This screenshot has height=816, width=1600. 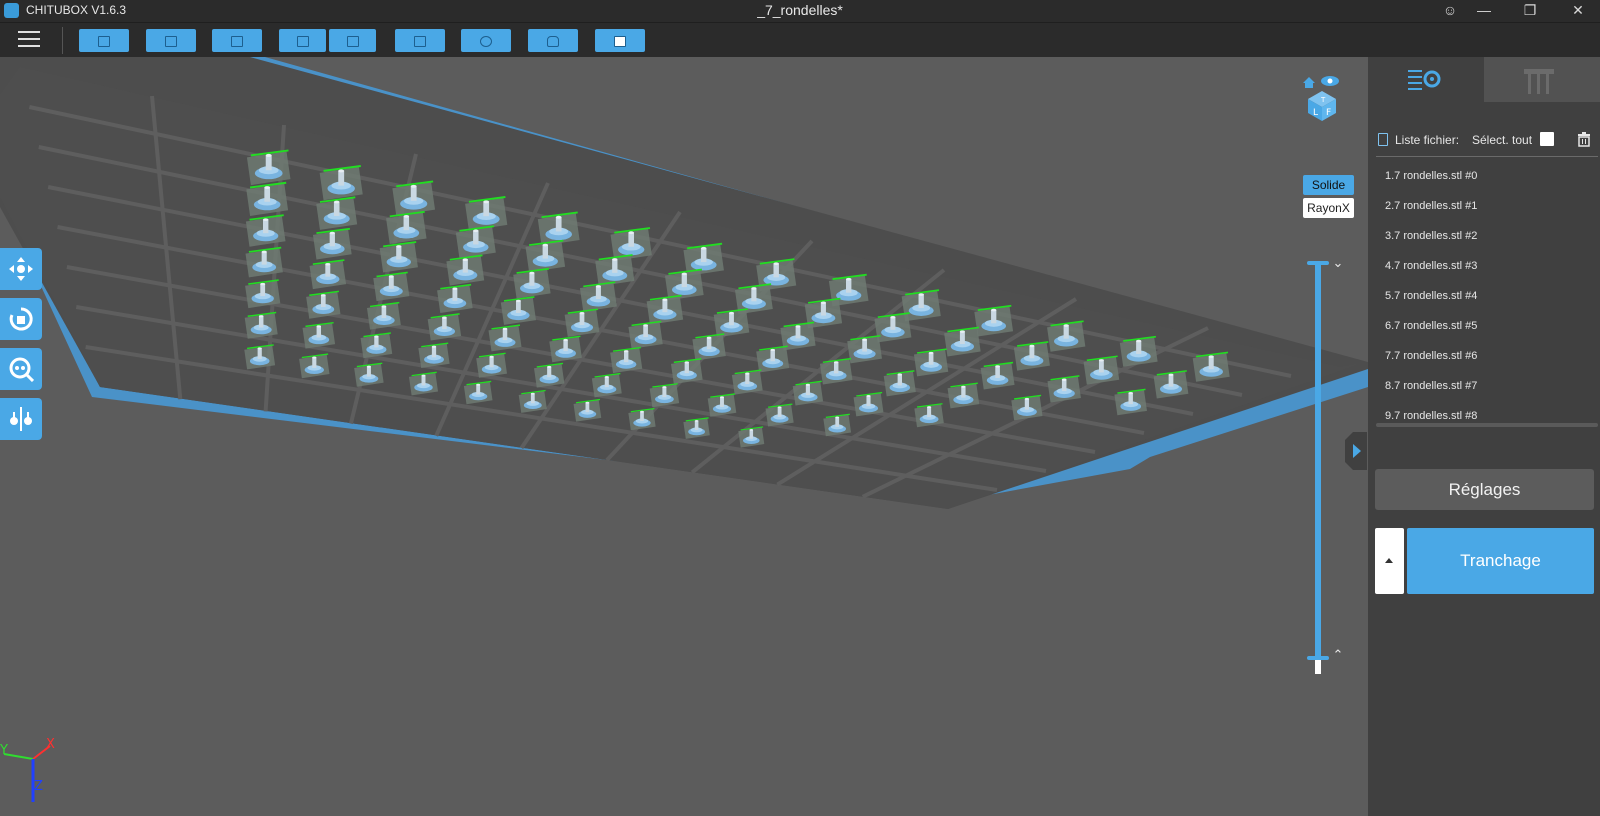 What do you see at coordinates (620, 40) in the screenshot?
I see `dig-hole-button` at bounding box center [620, 40].